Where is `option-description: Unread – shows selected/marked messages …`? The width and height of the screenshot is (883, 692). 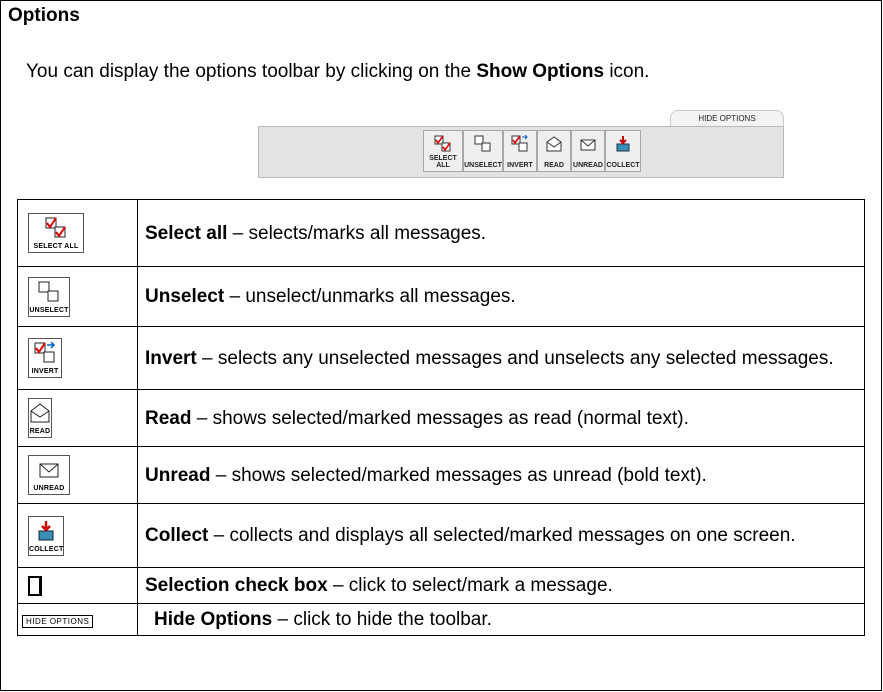
option-description: Unread – shows selected/marked messages … is located at coordinates (501, 475).